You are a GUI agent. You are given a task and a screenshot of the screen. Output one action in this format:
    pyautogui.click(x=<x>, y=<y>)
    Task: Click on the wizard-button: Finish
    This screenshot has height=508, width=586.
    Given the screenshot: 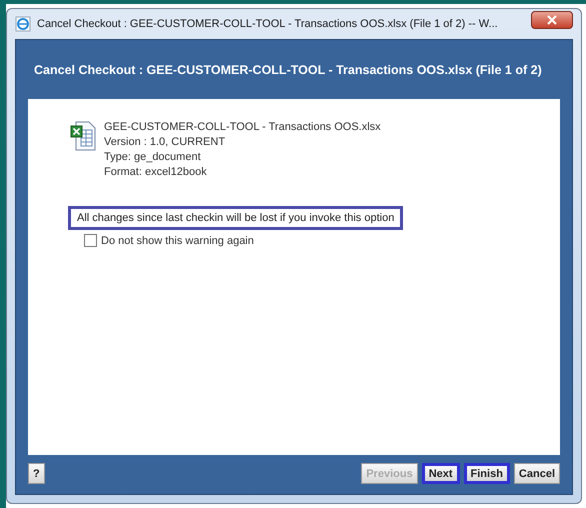 What is the action you would take?
    pyautogui.click(x=487, y=473)
    